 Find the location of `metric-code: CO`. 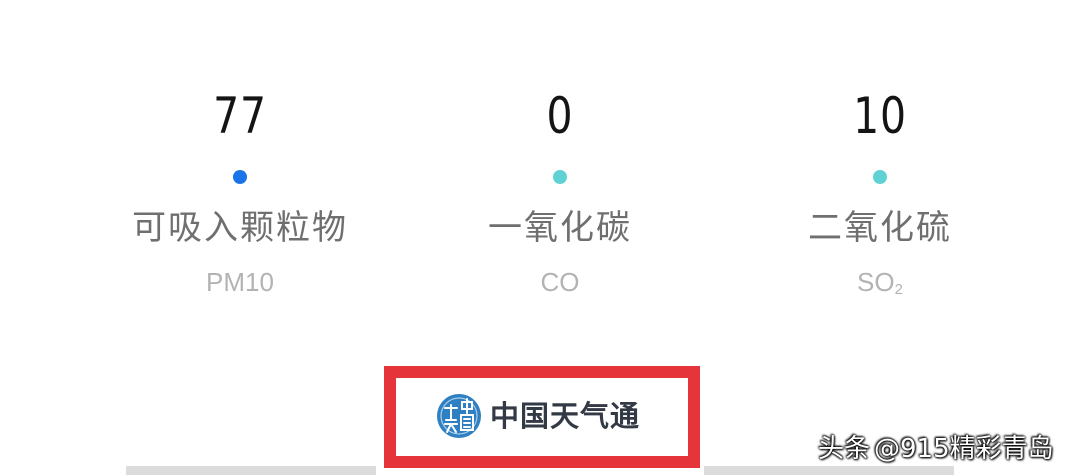

metric-code: CO is located at coordinates (560, 286).